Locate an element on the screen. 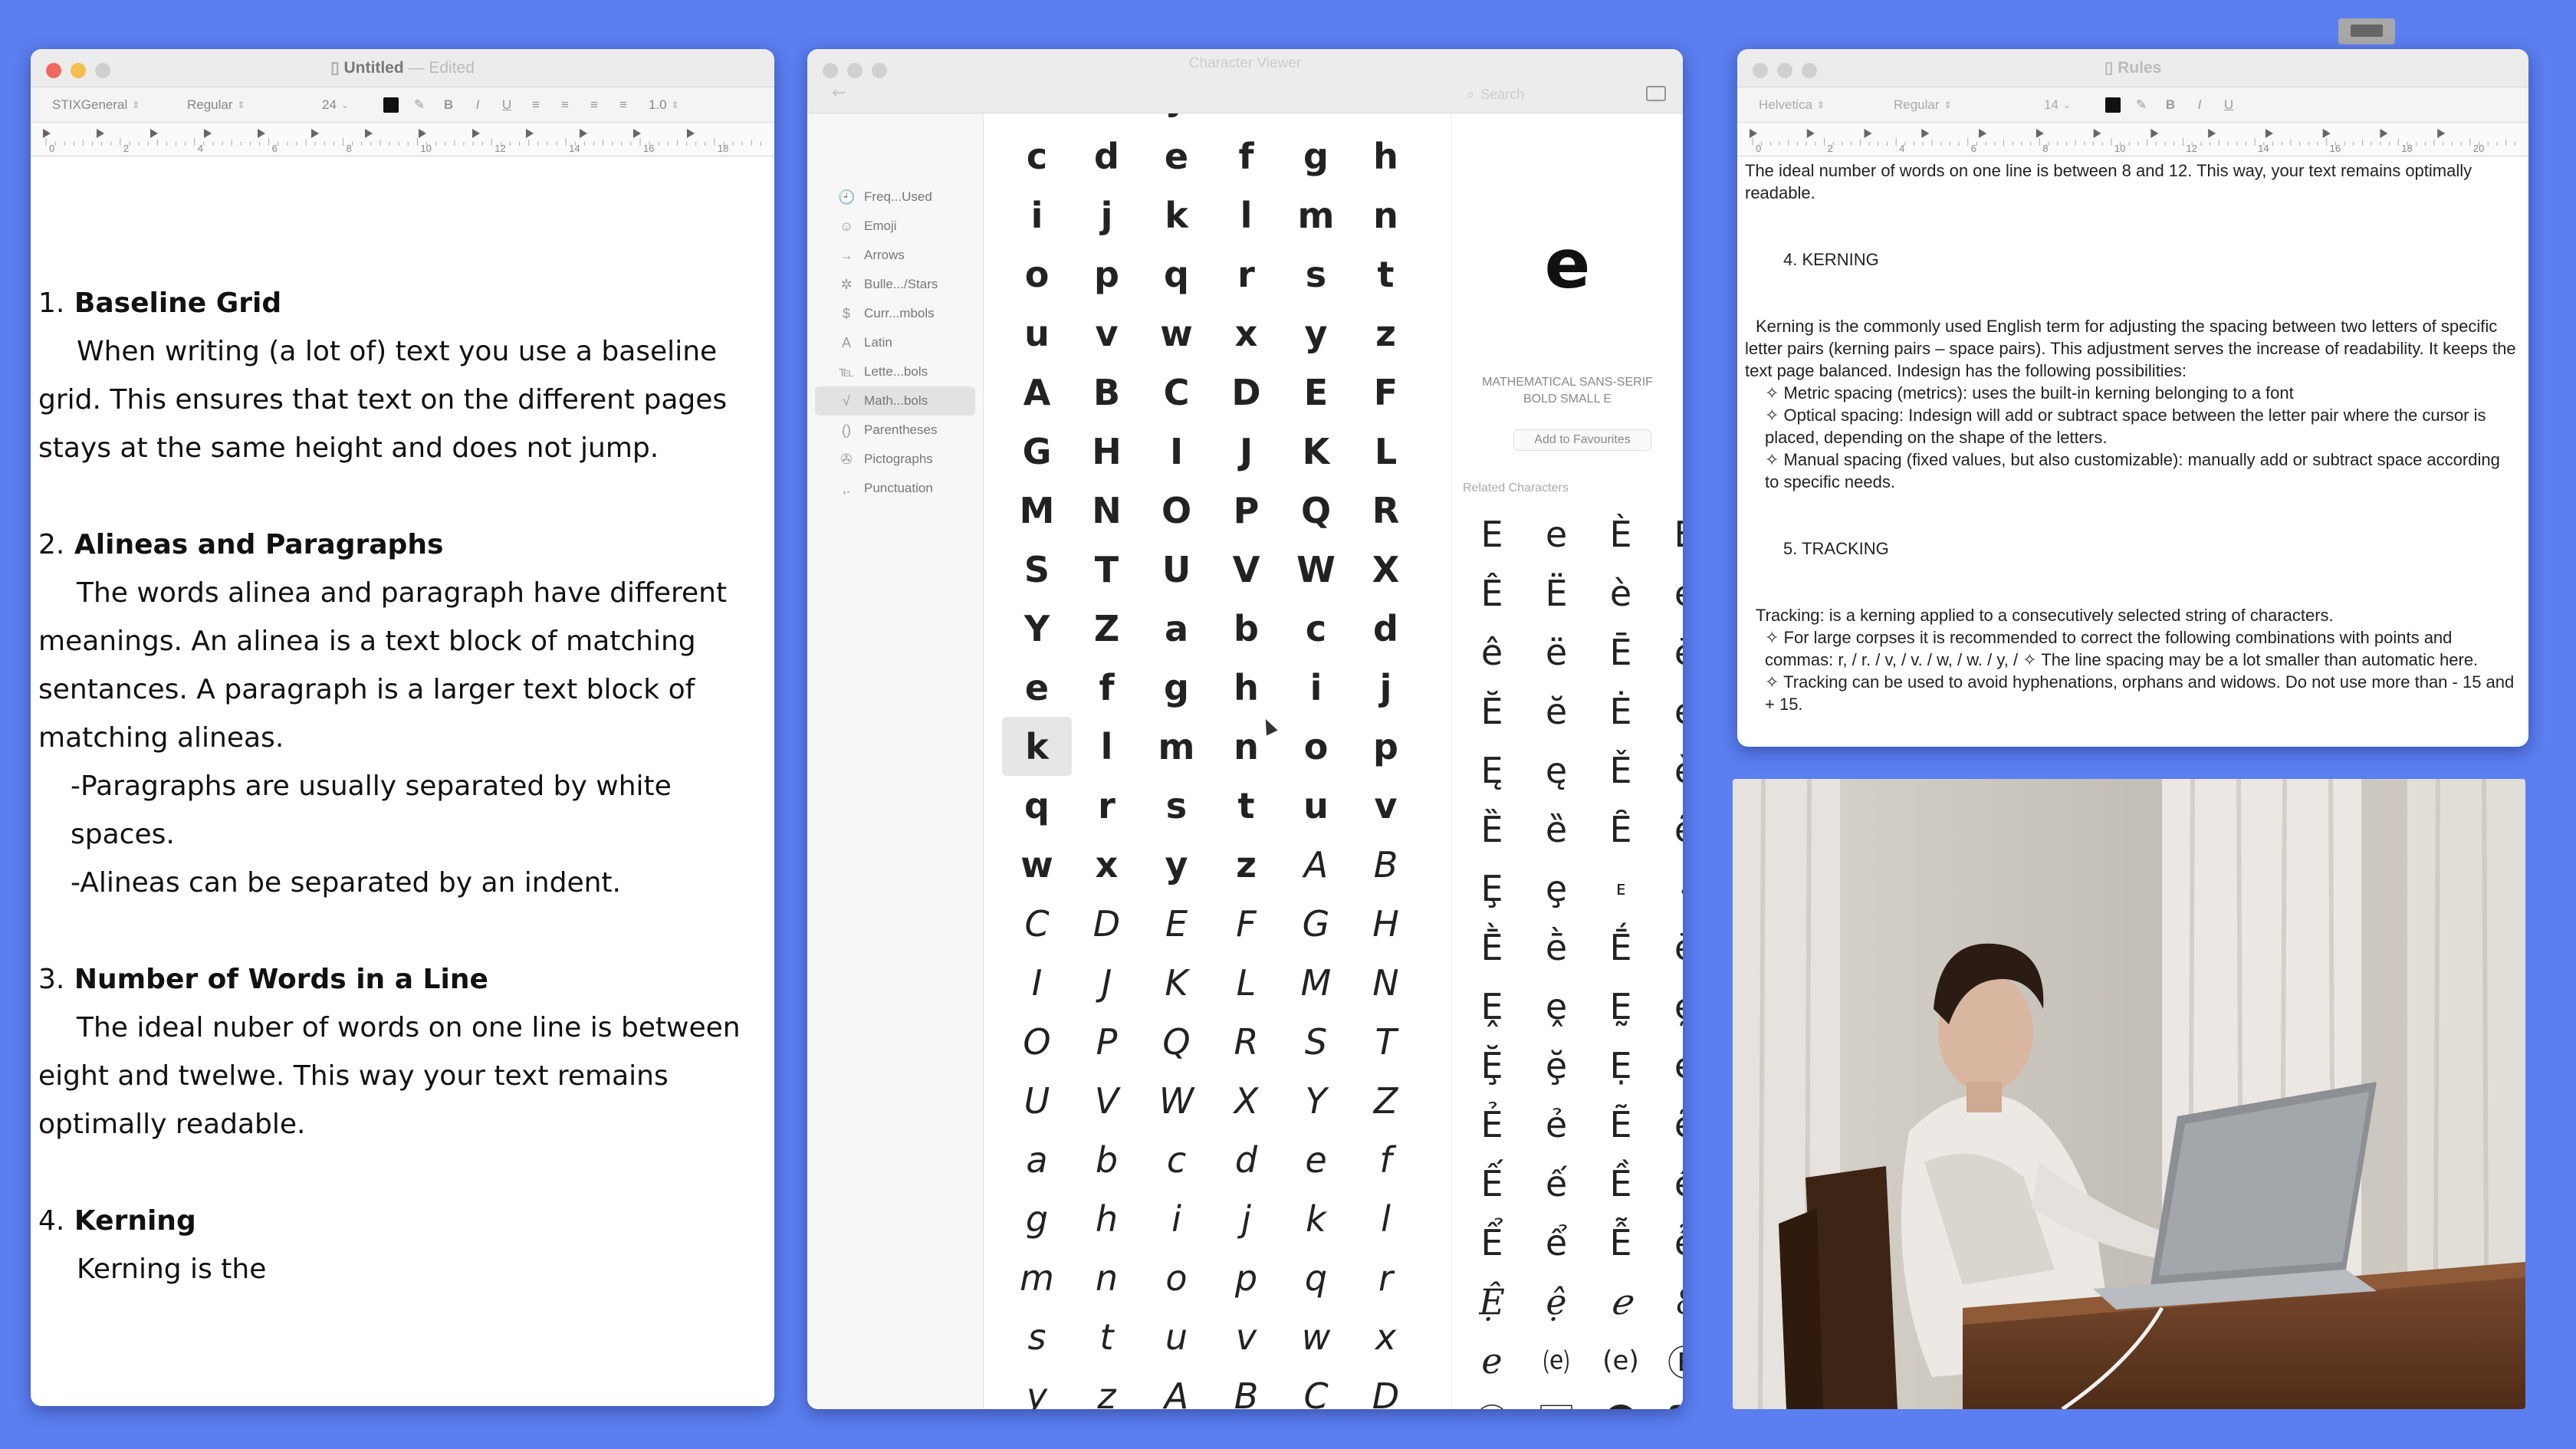  character-cell: b is located at coordinates (1246, 628).